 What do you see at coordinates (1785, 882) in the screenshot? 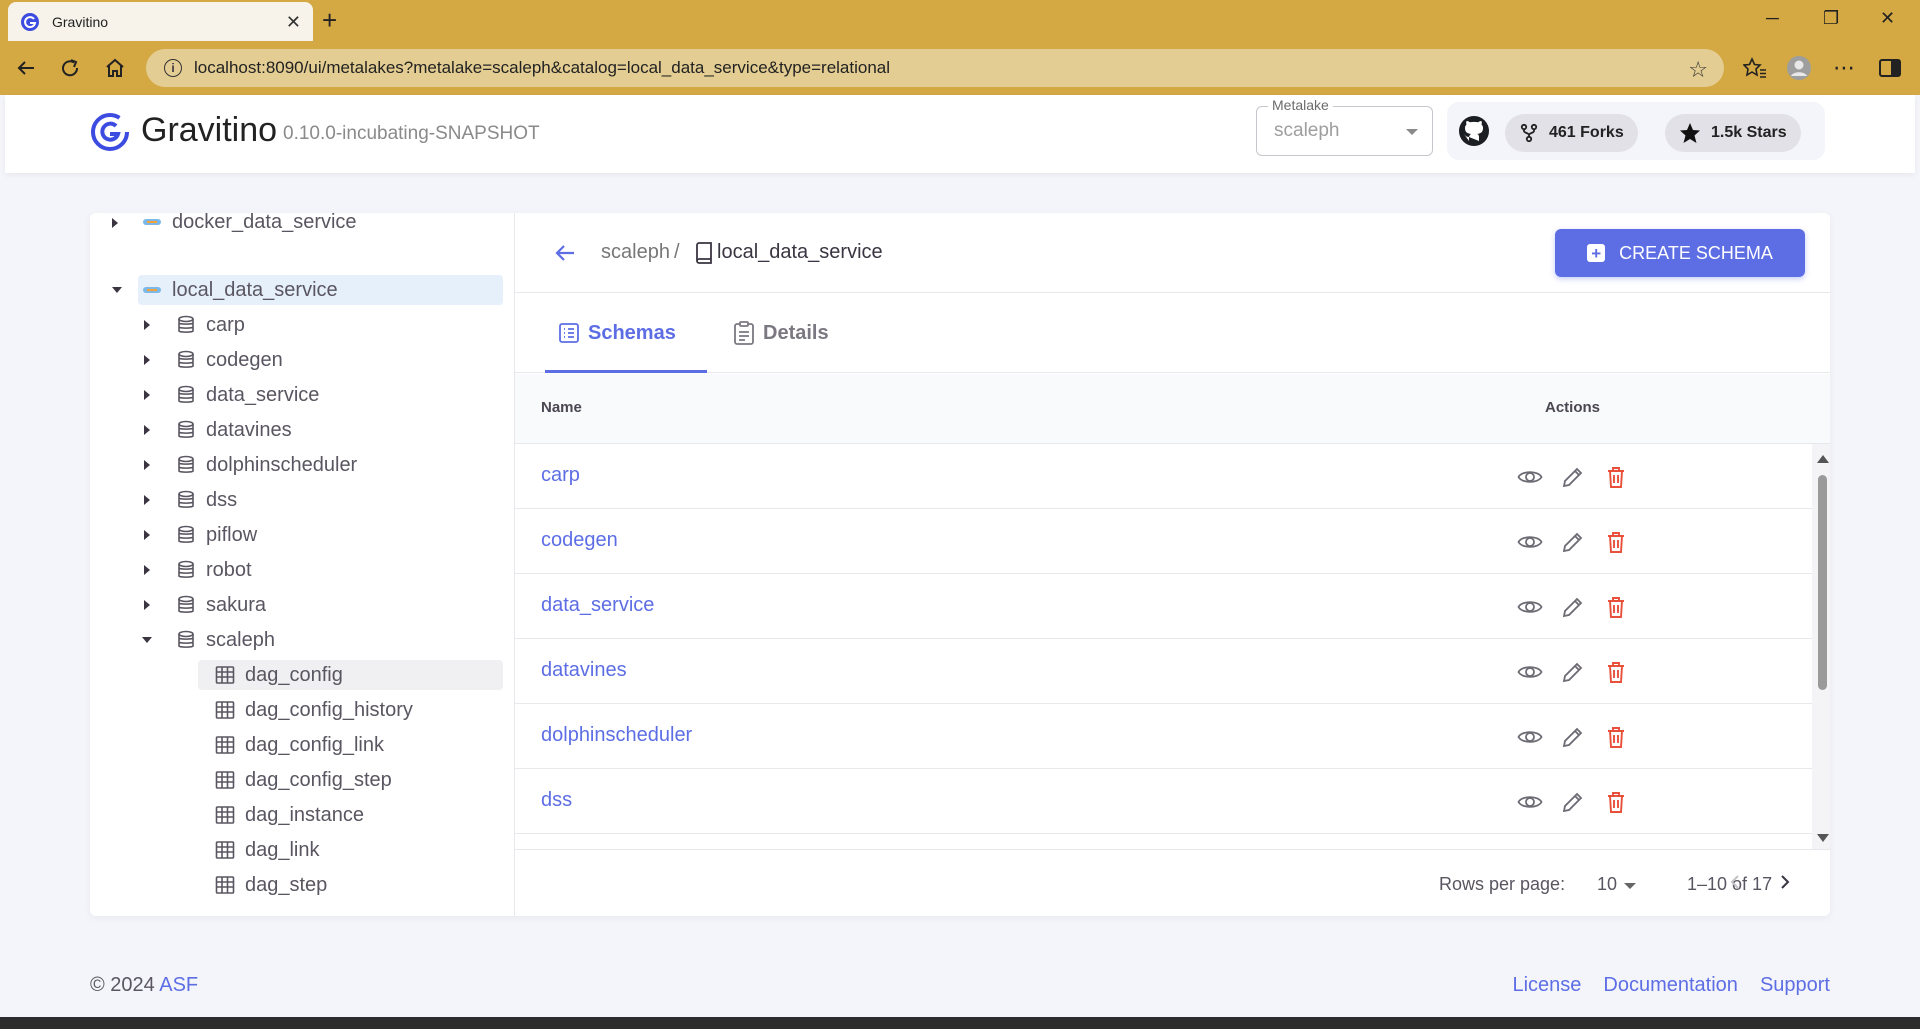
I see `next-page-icon` at bounding box center [1785, 882].